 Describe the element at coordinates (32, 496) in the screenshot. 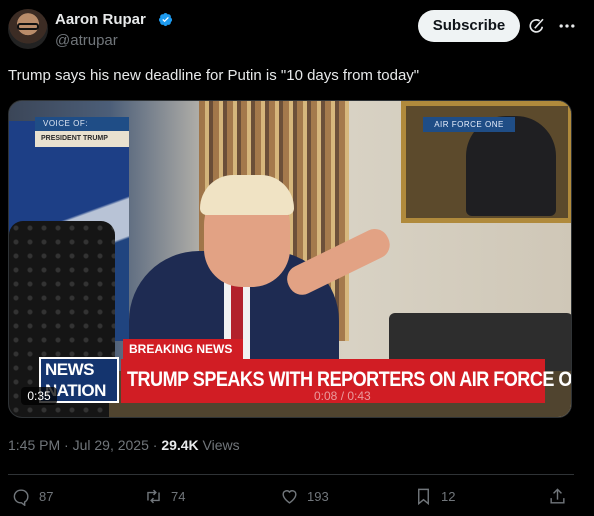

I see `reply-button: 87` at that location.